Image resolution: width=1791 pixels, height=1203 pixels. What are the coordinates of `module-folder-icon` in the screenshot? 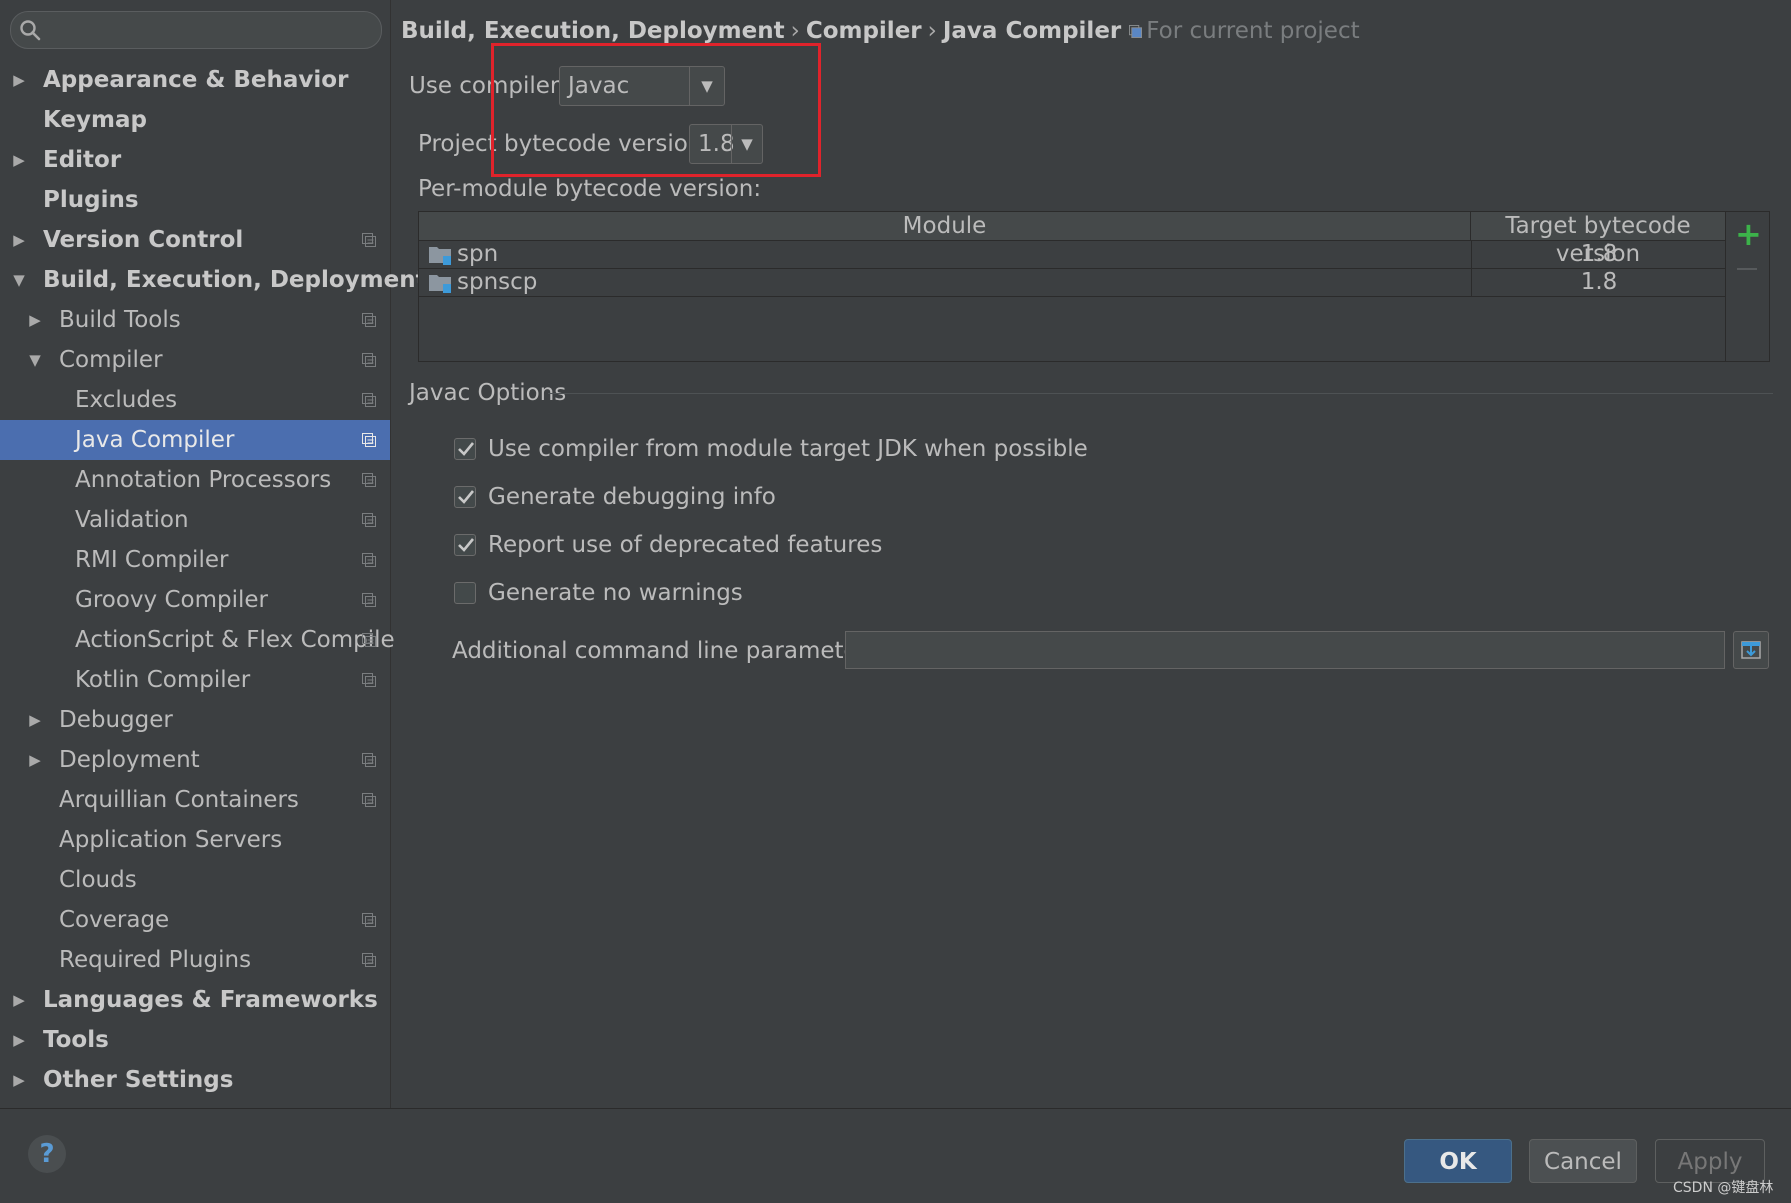 It's located at (440, 283).